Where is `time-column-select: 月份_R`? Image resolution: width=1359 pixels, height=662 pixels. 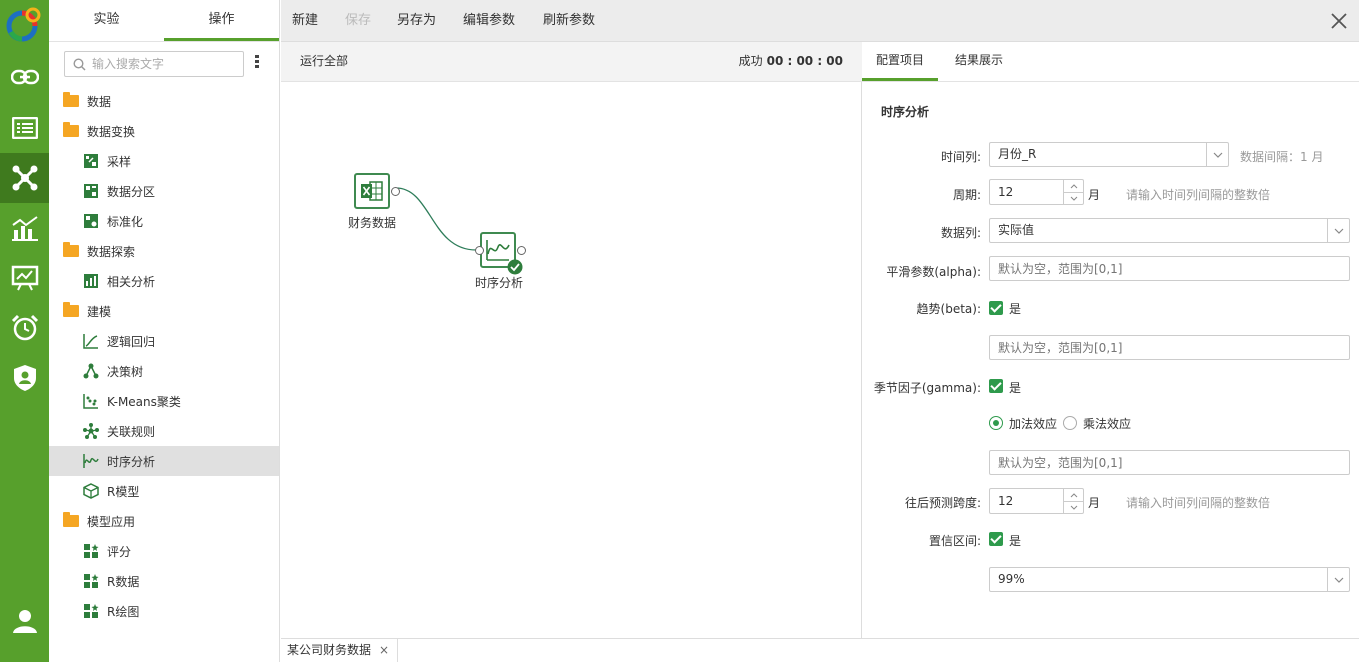 time-column-select: 月份_R is located at coordinates (1109, 154).